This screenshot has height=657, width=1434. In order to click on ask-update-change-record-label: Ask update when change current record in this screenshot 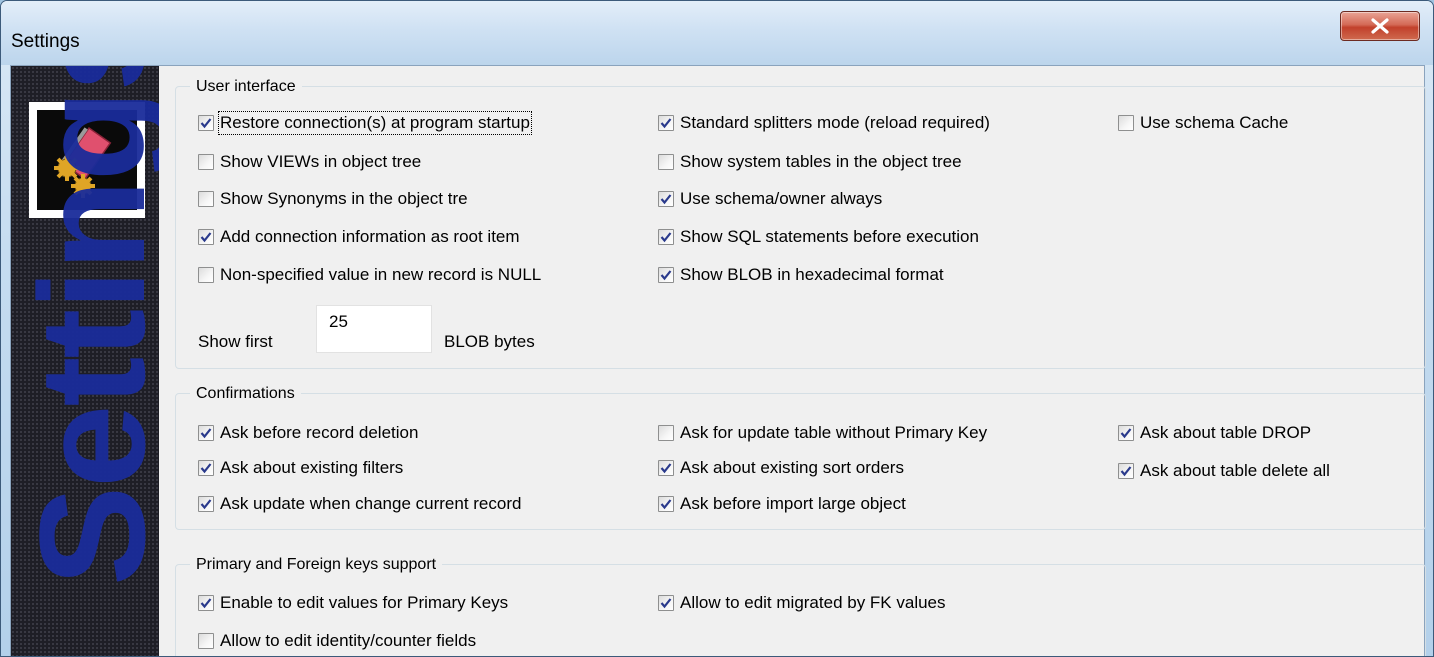, I will do `click(371, 503)`.